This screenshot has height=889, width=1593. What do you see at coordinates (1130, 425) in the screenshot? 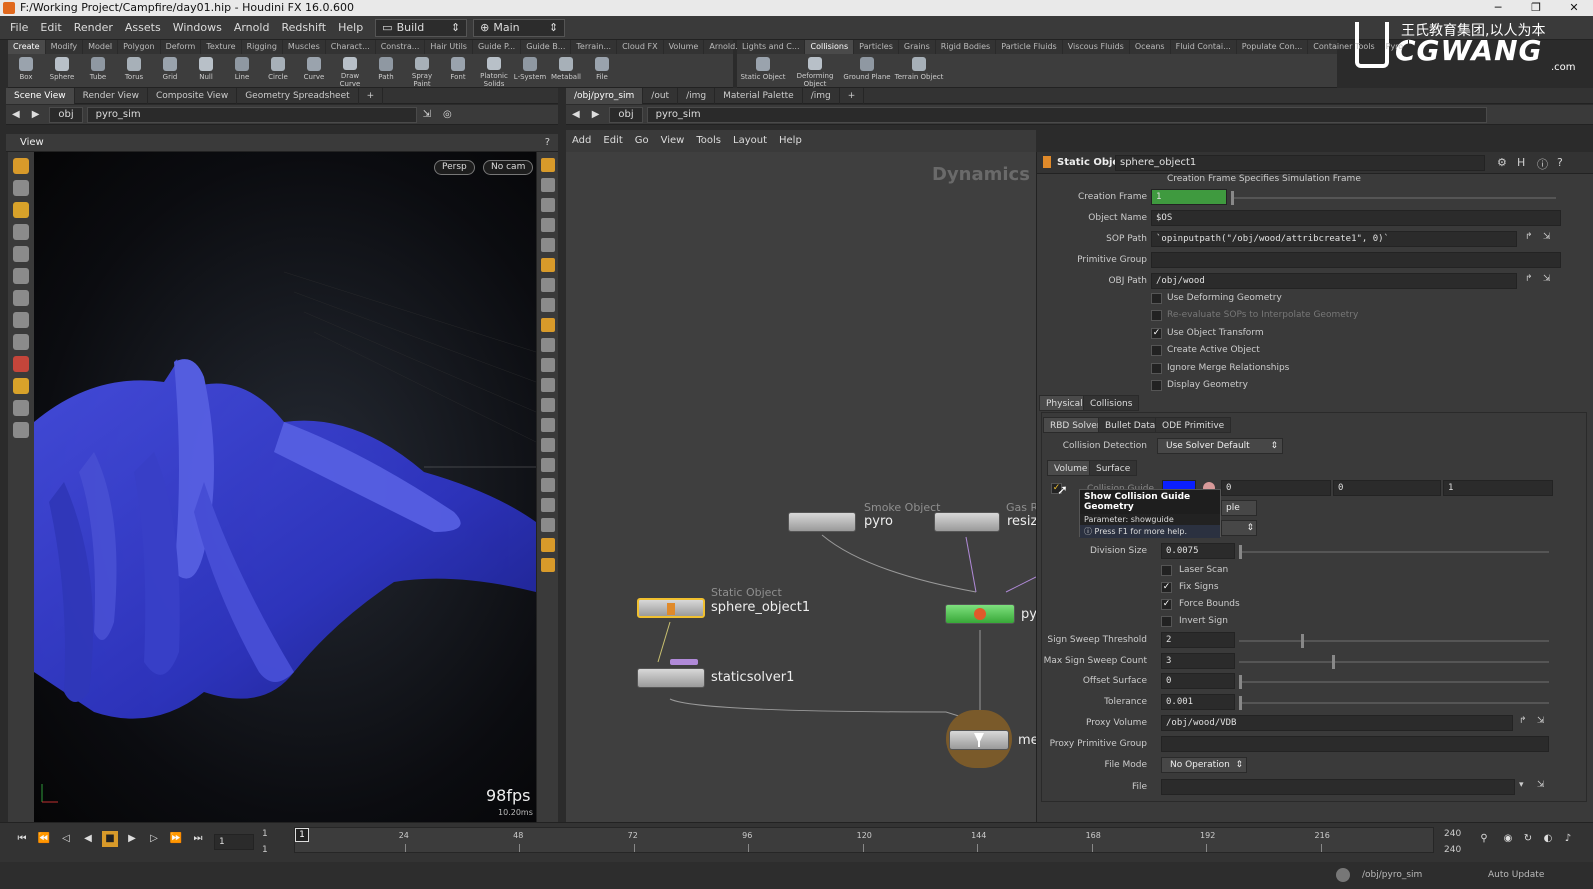
I see `tab-bullet-data: Bullet Data` at bounding box center [1130, 425].